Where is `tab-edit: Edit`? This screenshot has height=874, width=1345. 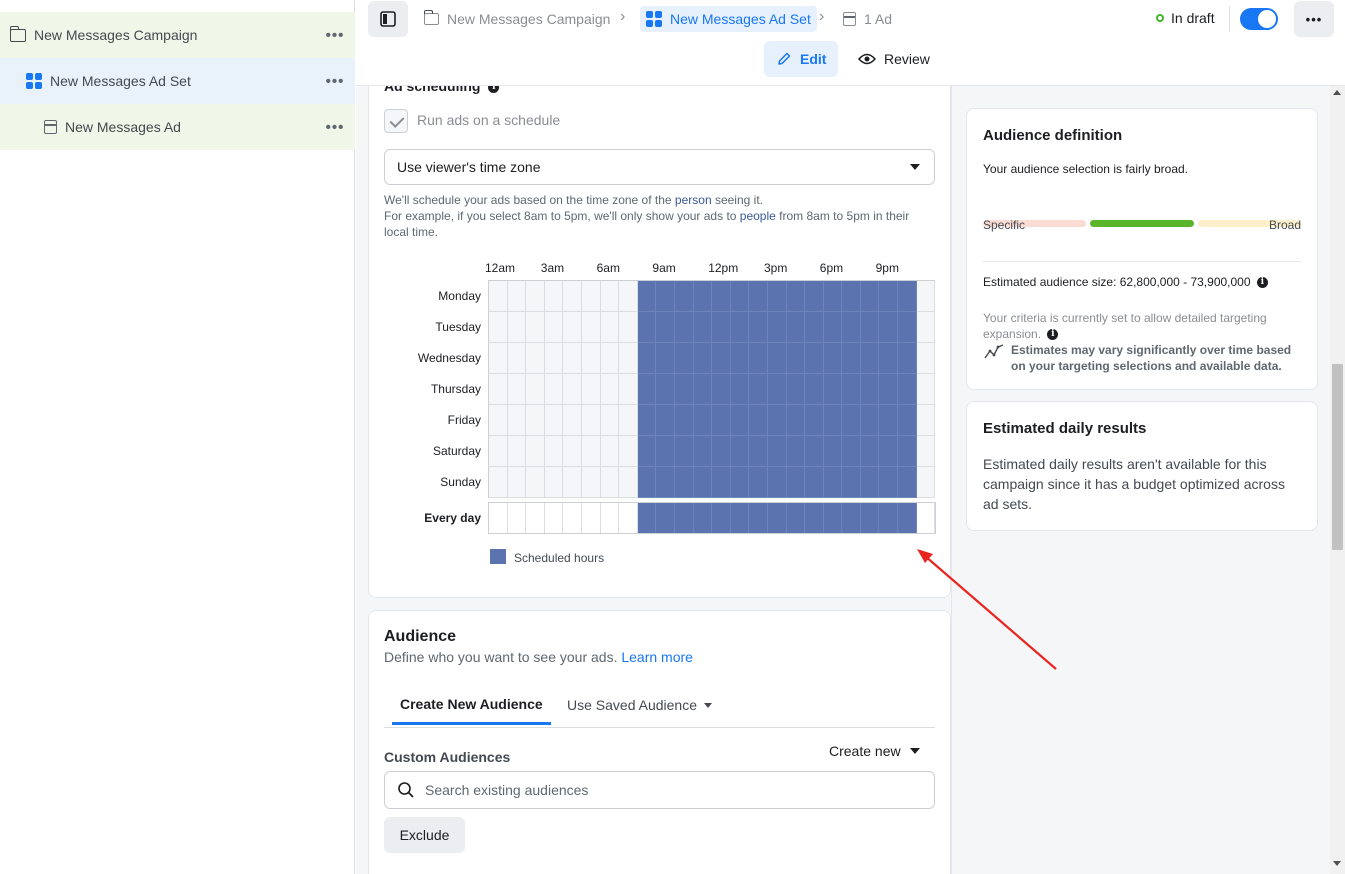
tab-edit: Edit is located at coordinates (801, 59).